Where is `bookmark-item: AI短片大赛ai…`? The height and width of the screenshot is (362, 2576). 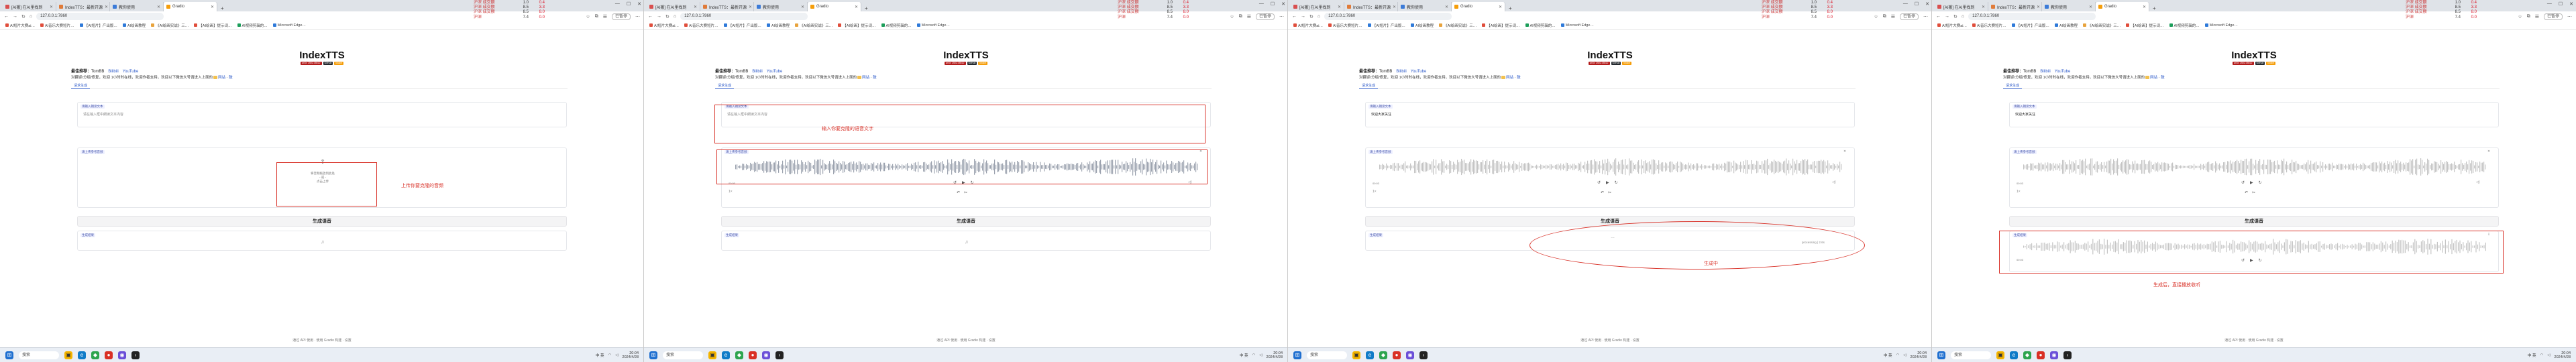
bookmark-item: AI短片大赛ai… is located at coordinates (1952, 25).